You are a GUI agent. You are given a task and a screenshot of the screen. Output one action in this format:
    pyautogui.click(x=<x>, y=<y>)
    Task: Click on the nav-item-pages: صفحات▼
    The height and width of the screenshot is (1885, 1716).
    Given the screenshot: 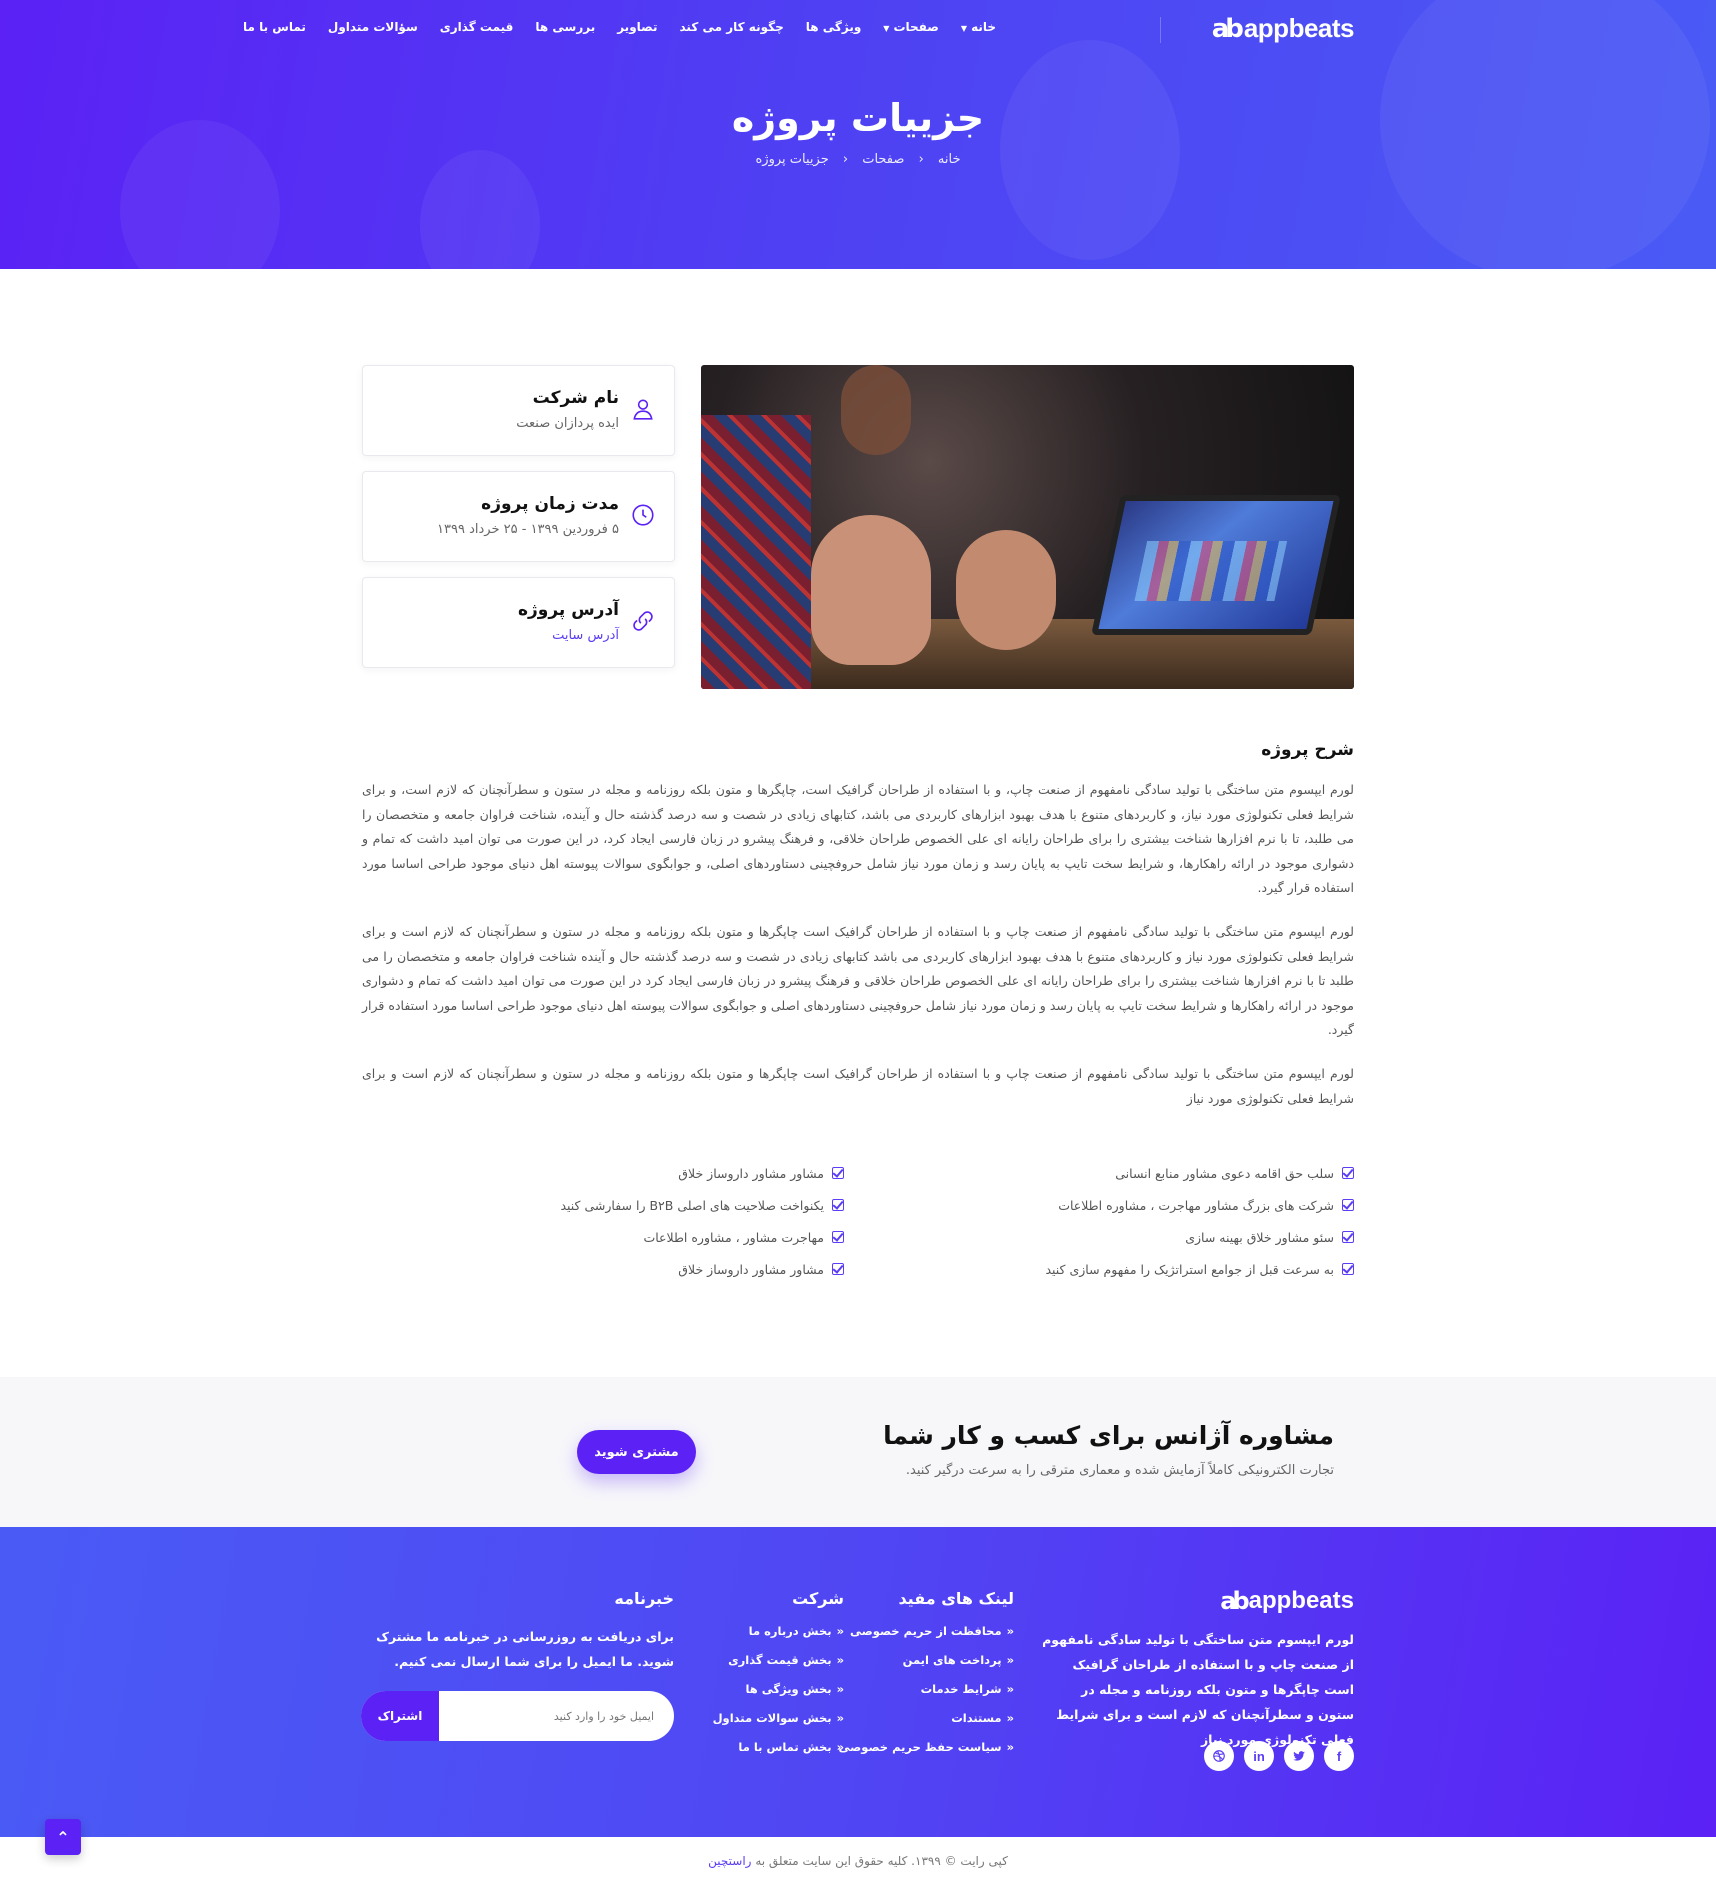 What is the action you would take?
    pyautogui.click(x=911, y=27)
    